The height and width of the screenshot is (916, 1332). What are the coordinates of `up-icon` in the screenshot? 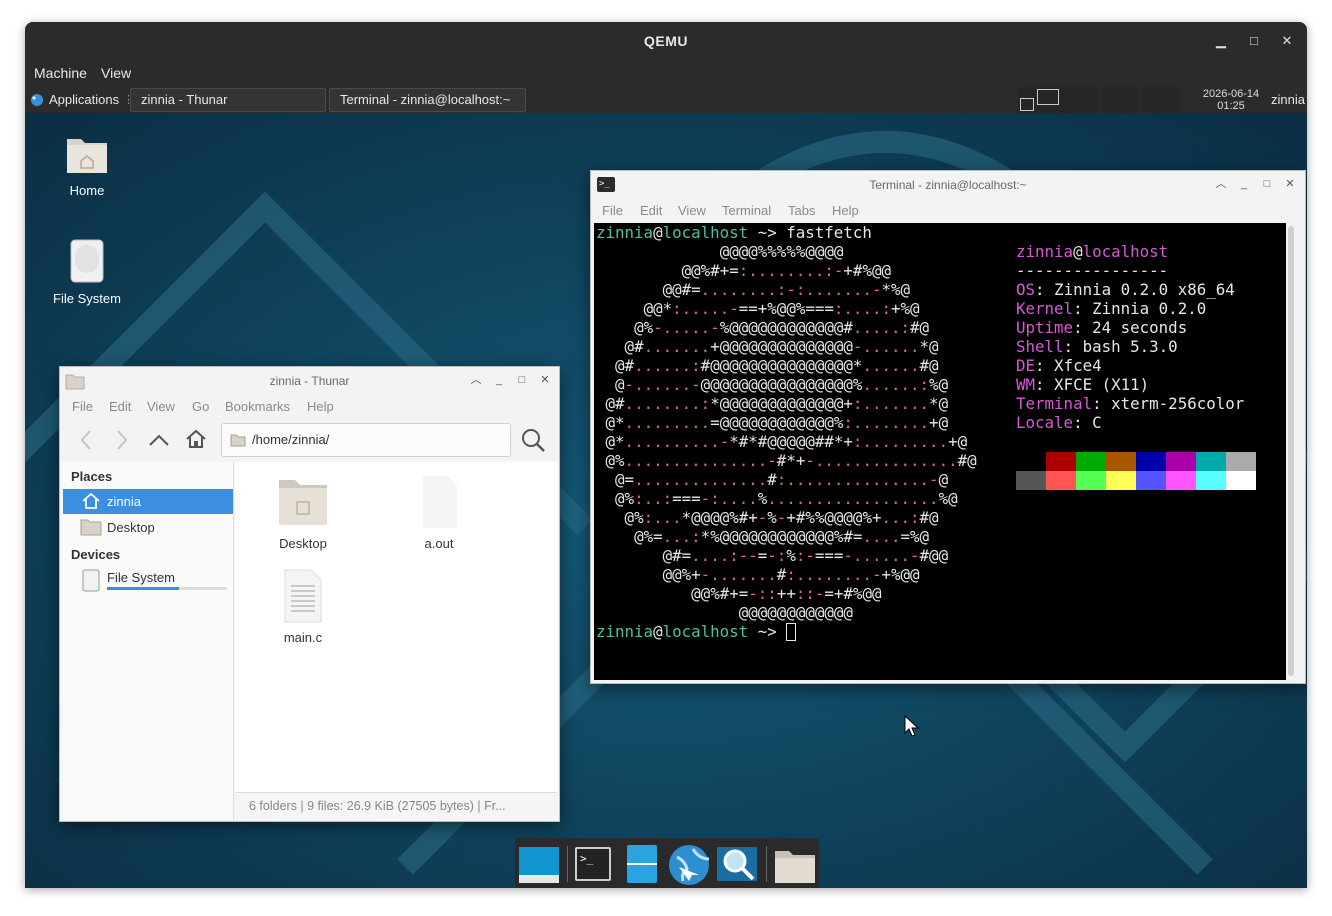 It's located at (159, 440).